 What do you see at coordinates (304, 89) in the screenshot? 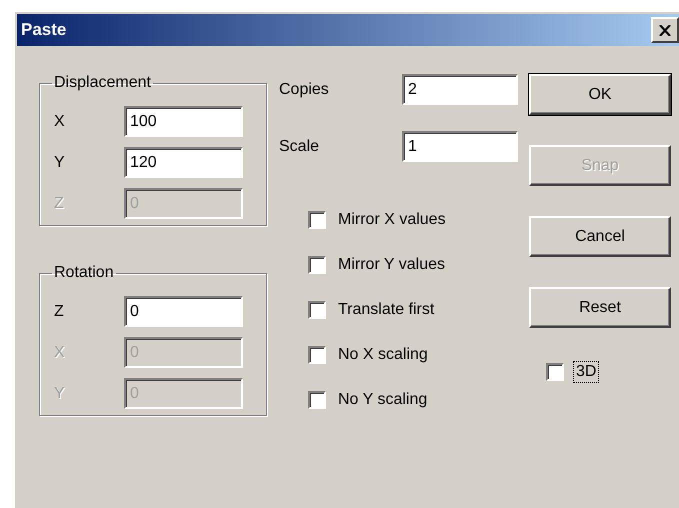
I see `field-label: Copies` at bounding box center [304, 89].